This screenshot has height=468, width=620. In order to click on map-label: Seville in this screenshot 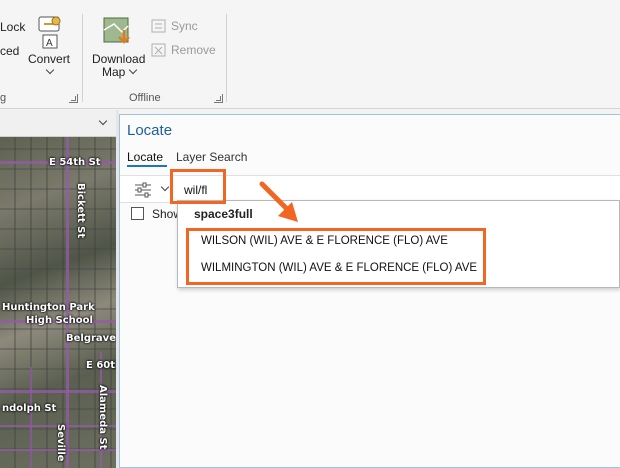, I will do `click(60, 443)`.